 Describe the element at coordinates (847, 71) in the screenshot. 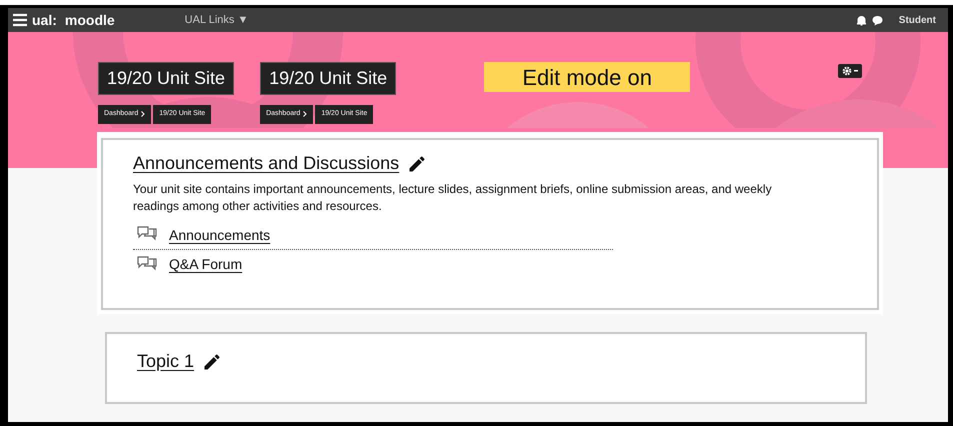

I see `settings-icon` at that location.